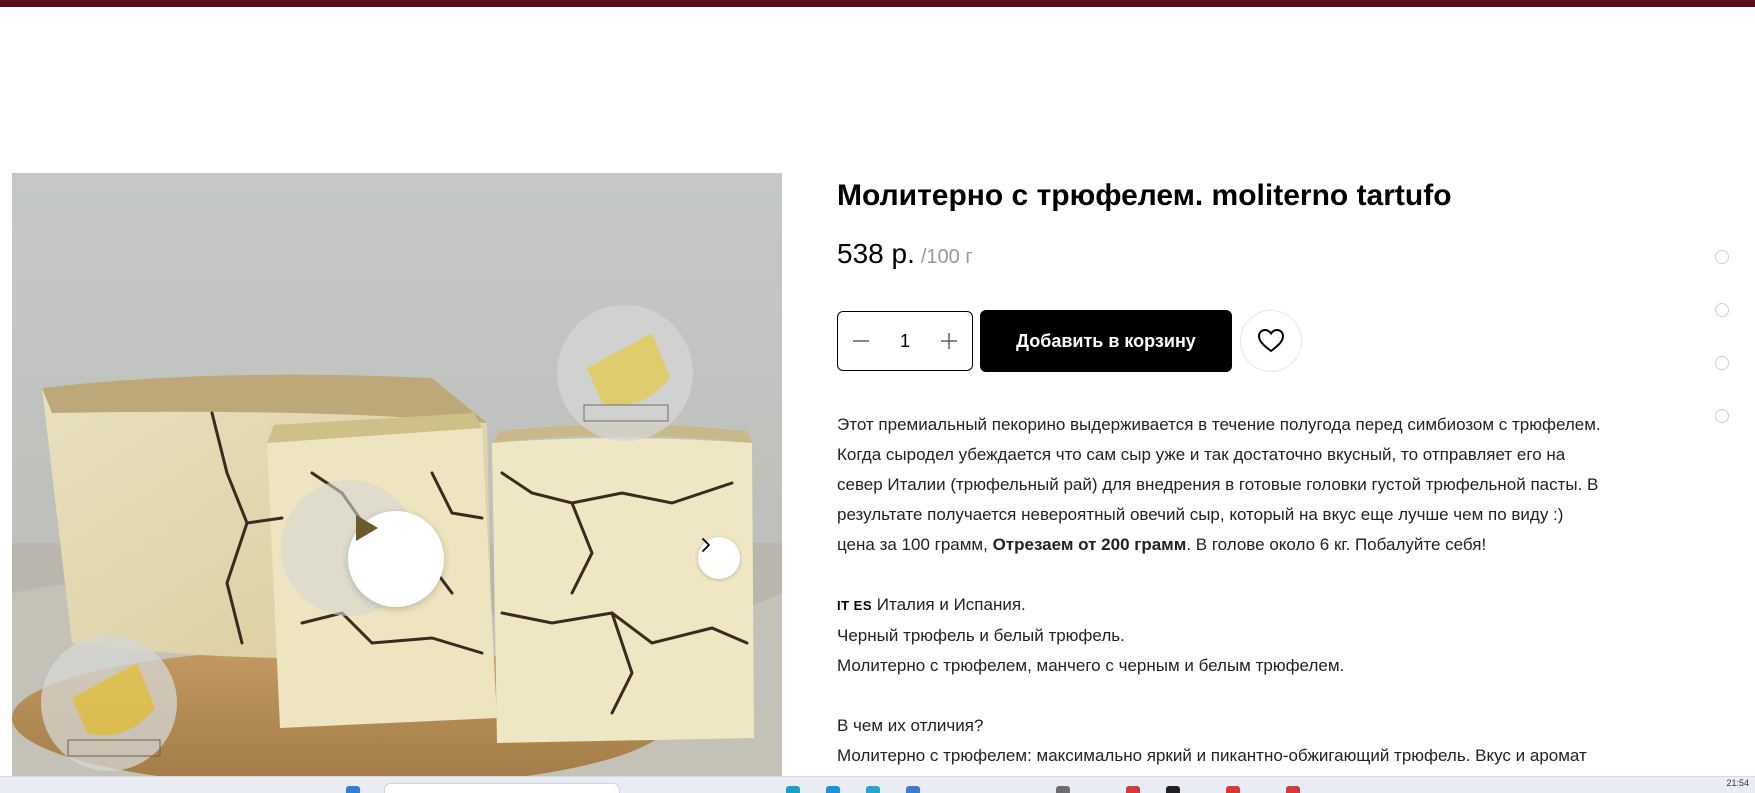  Describe the element at coordinates (855, 605) in the screenshot. I see `country-flags: IT ES` at that location.